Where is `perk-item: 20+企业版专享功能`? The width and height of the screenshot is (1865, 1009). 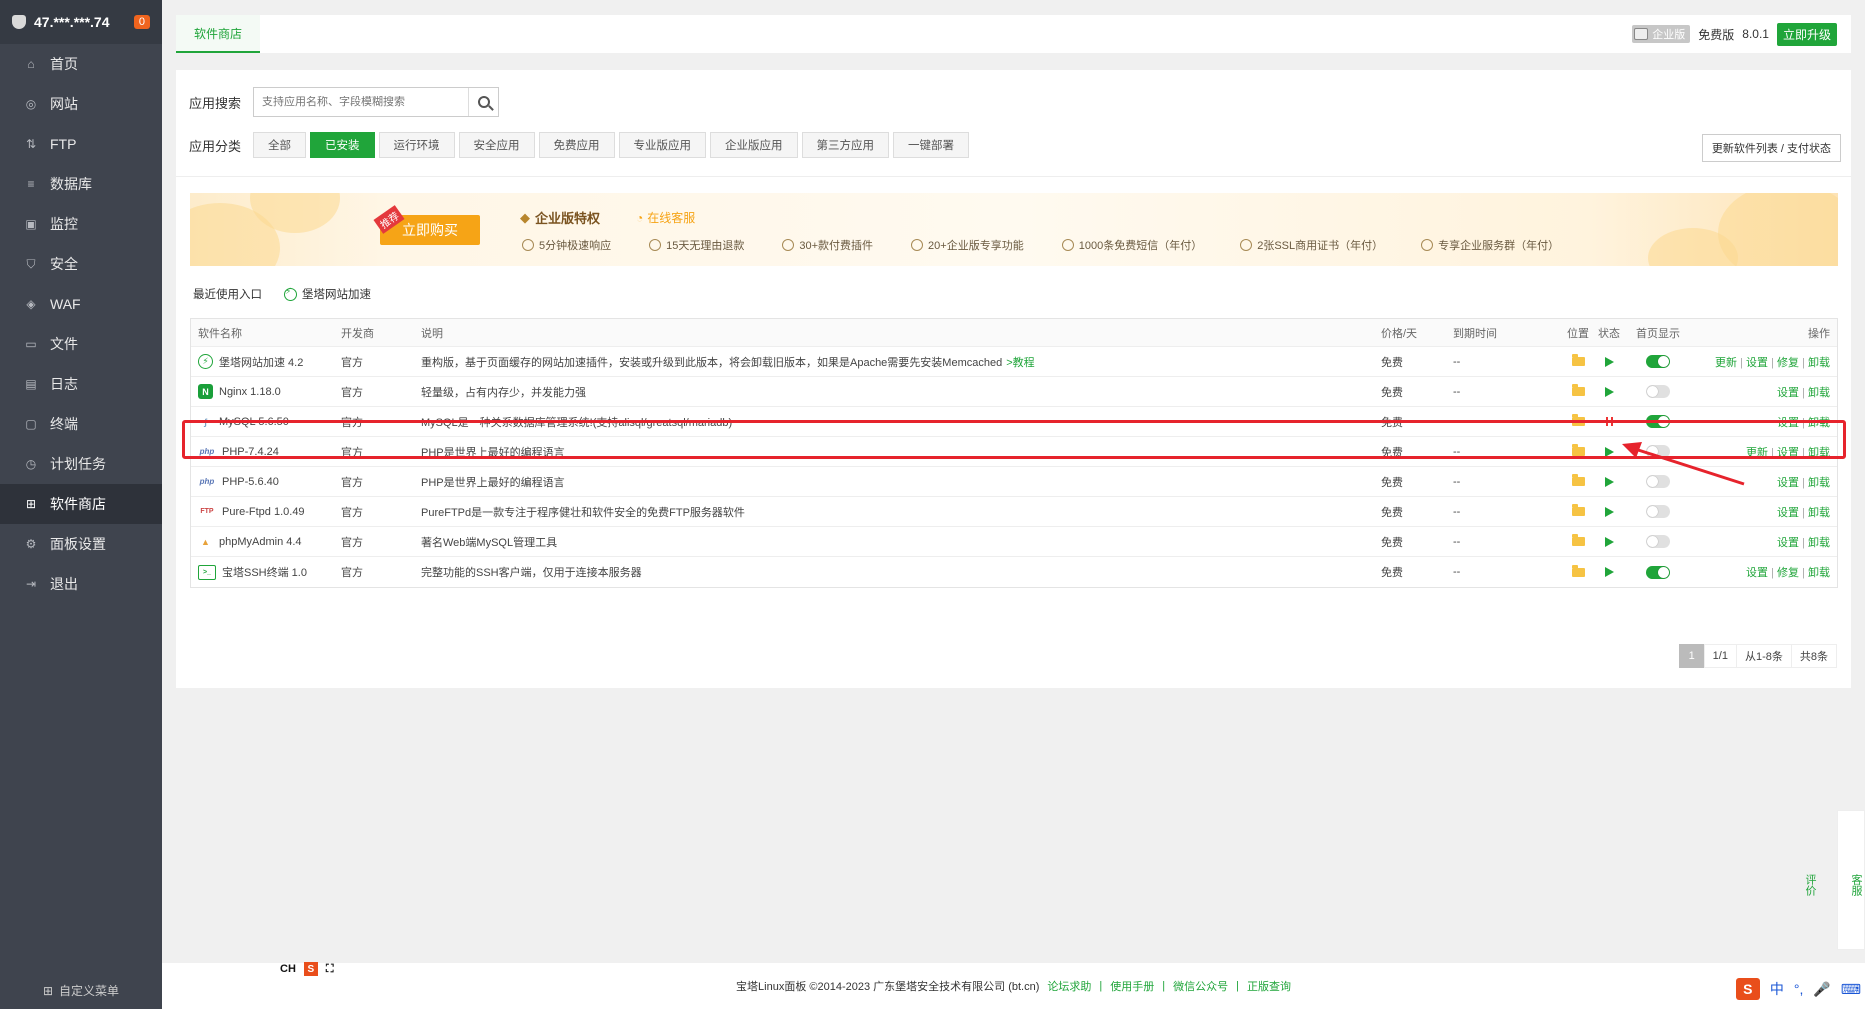 perk-item: 20+企业版专享功能 is located at coordinates (967, 245).